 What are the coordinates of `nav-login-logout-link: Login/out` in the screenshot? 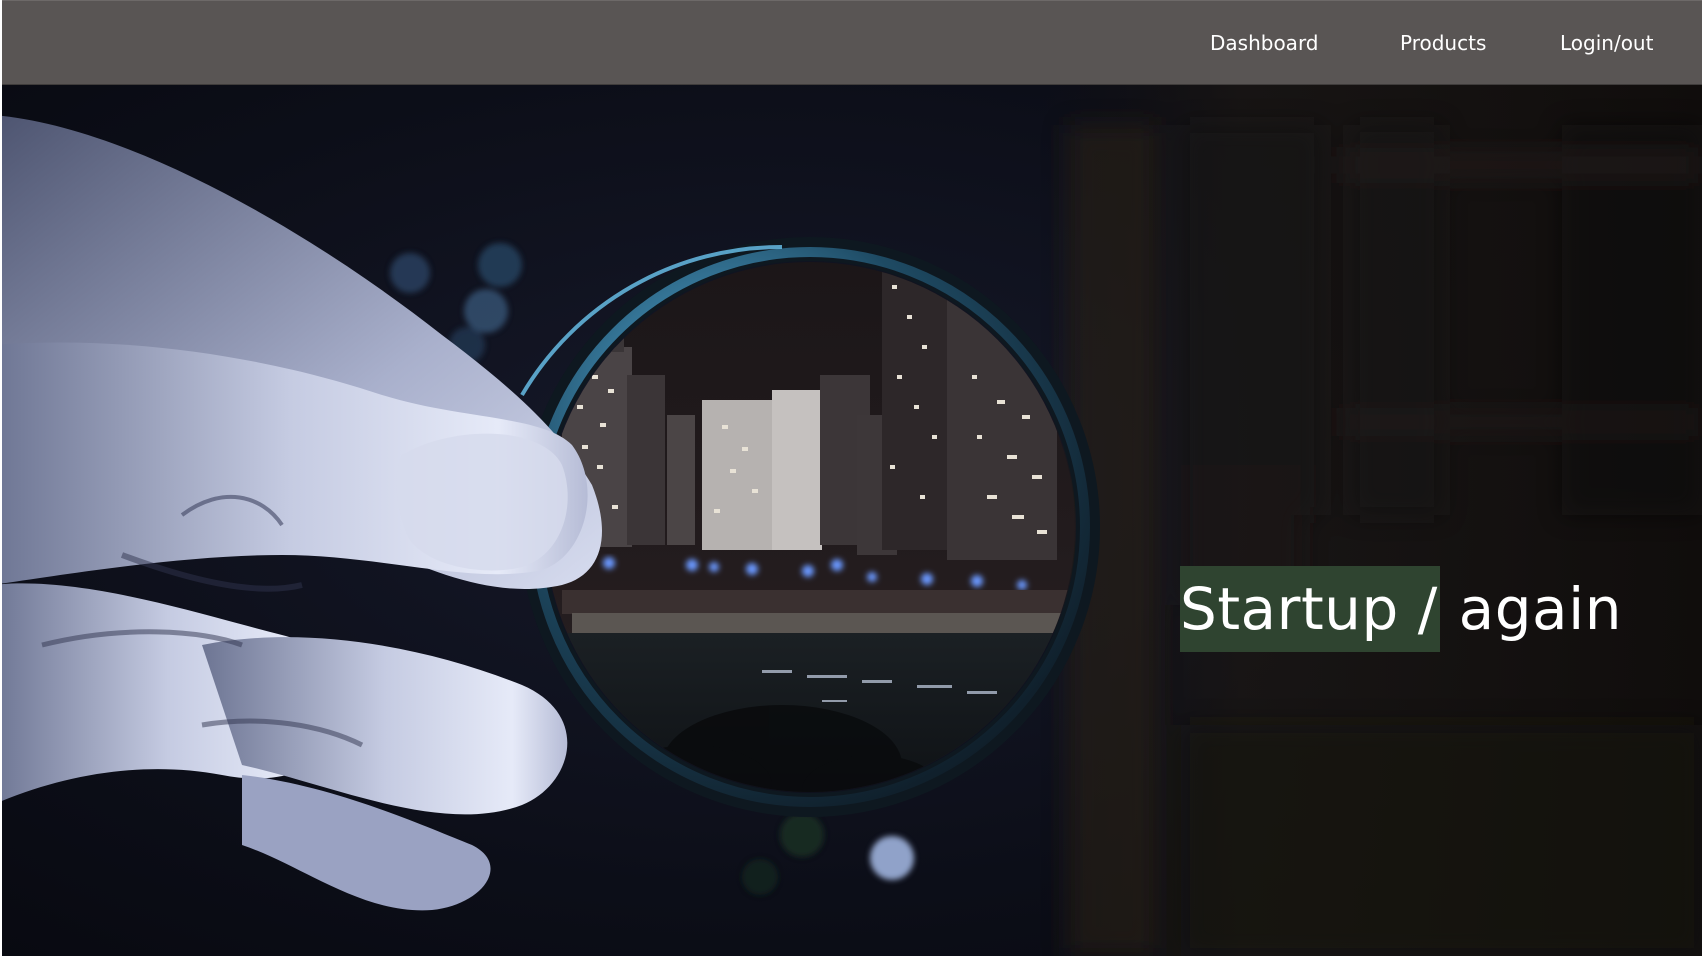 It's located at (1606, 43).